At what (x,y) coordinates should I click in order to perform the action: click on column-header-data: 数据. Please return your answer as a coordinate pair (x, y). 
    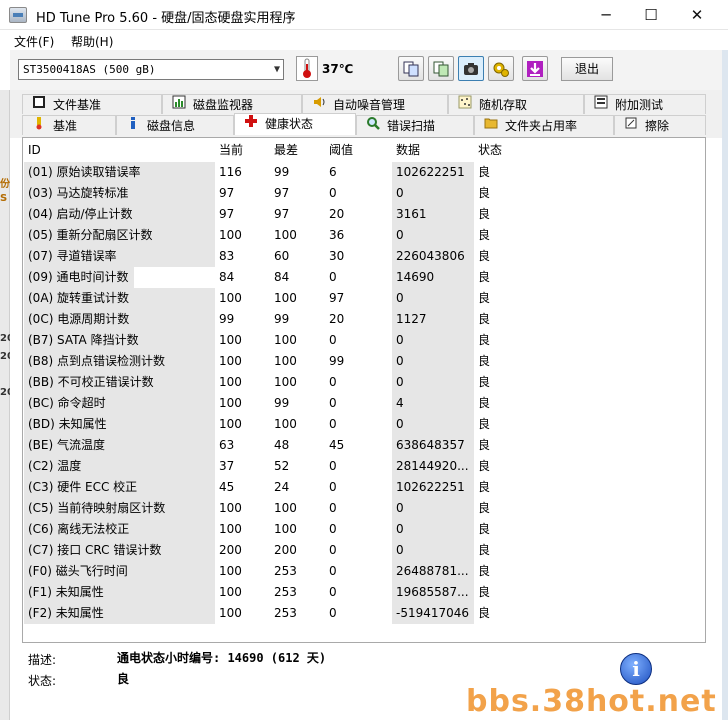
    Looking at the image, I should click on (433, 150).